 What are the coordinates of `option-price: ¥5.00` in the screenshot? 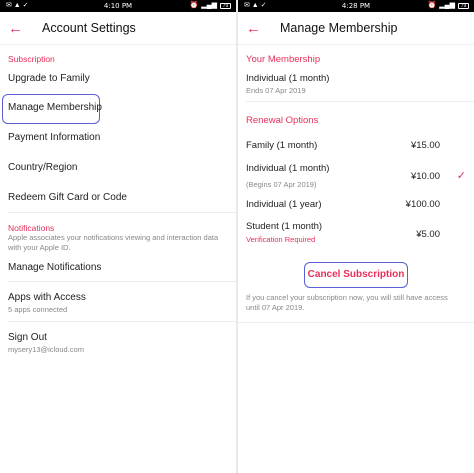 It's located at (428, 234).